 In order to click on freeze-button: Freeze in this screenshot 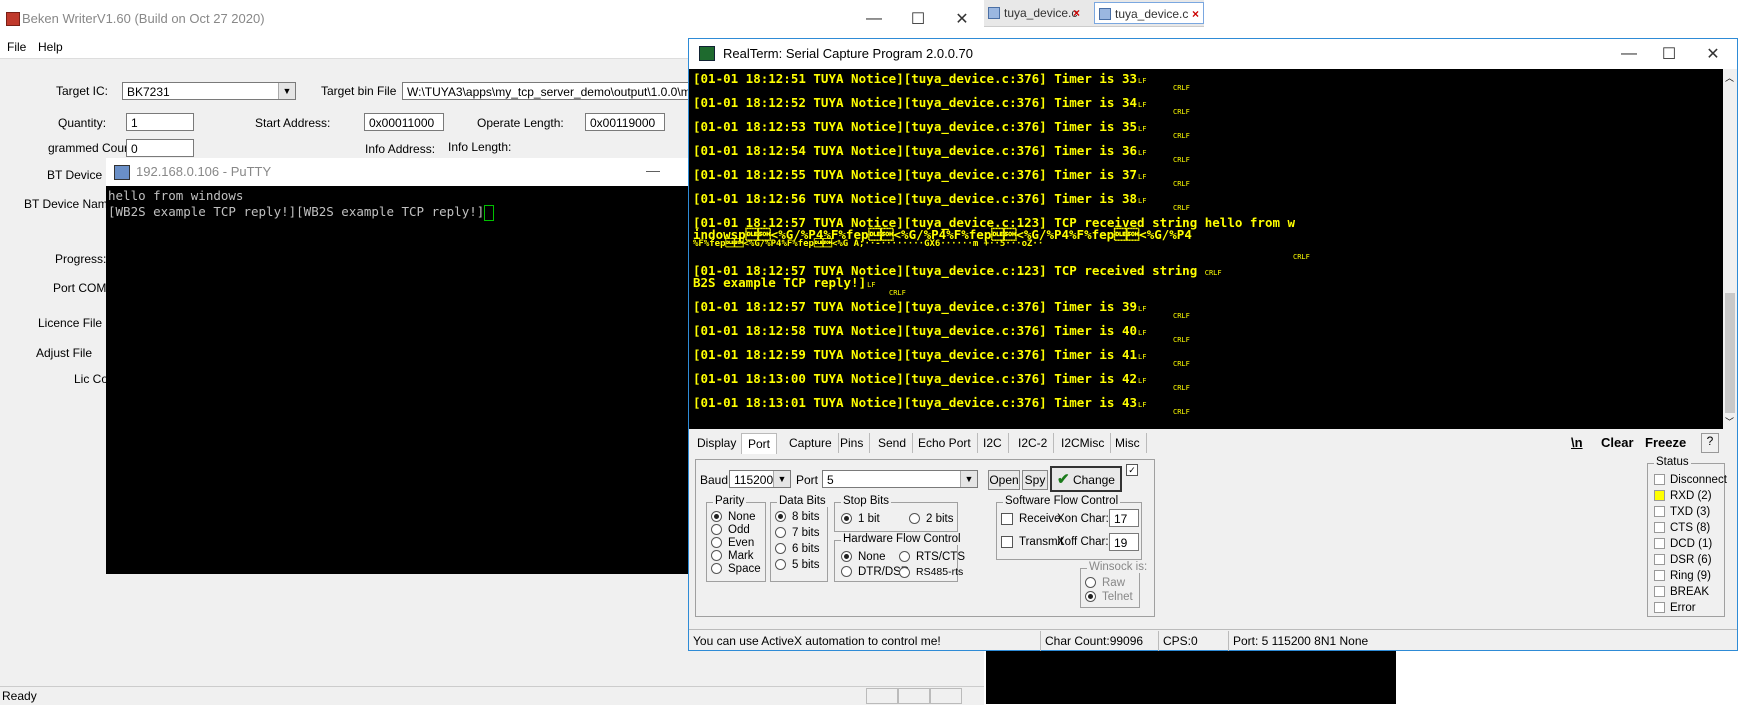, I will do `click(1665, 442)`.